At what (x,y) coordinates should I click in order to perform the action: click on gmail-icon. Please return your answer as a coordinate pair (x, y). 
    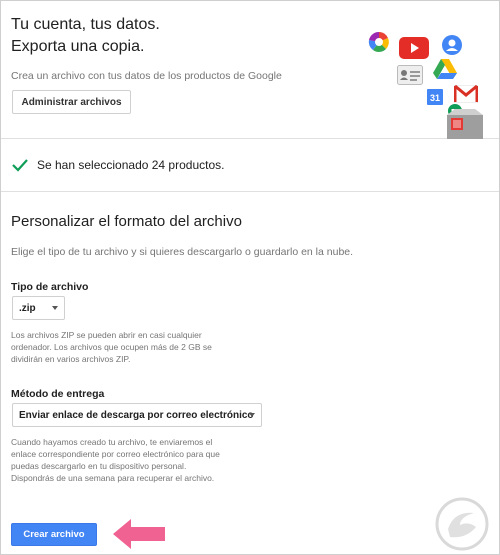
    Looking at the image, I should click on (466, 94).